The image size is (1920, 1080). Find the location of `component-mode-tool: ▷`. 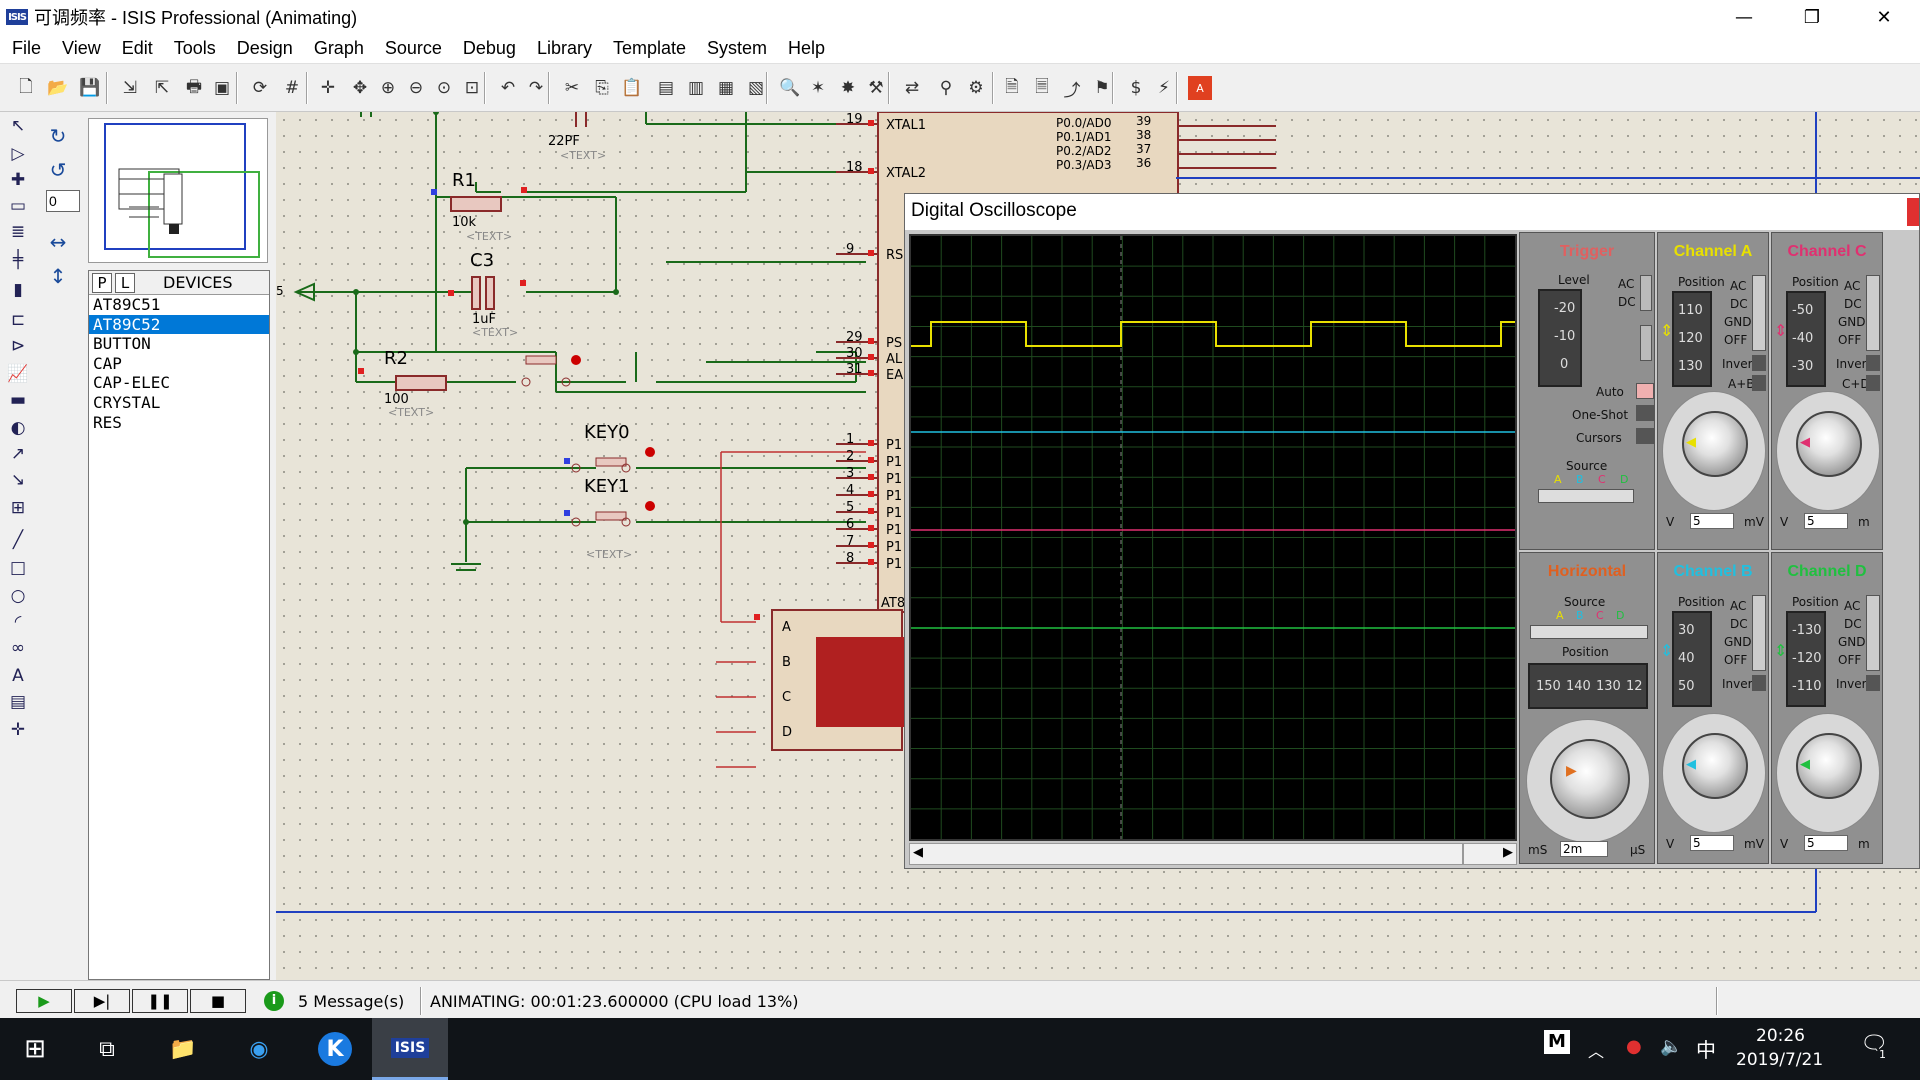

component-mode-tool: ▷ is located at coordinates (18, 154).